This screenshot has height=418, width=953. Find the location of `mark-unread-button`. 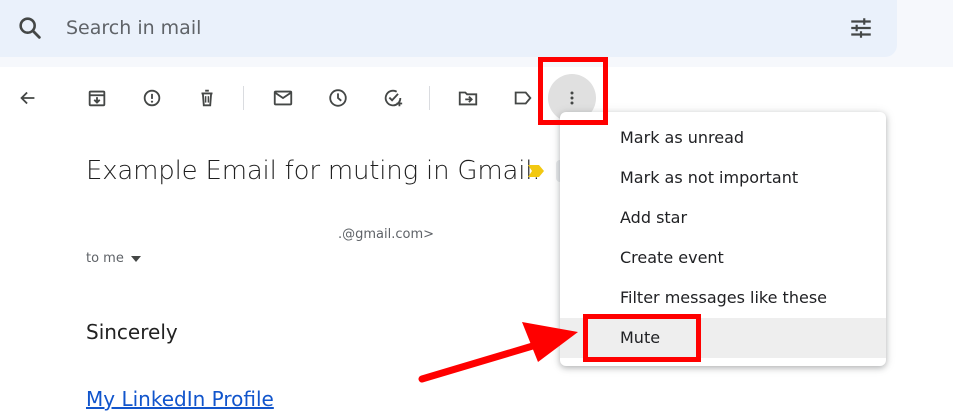

mark-unread-button is located at coordinates (283, 98).